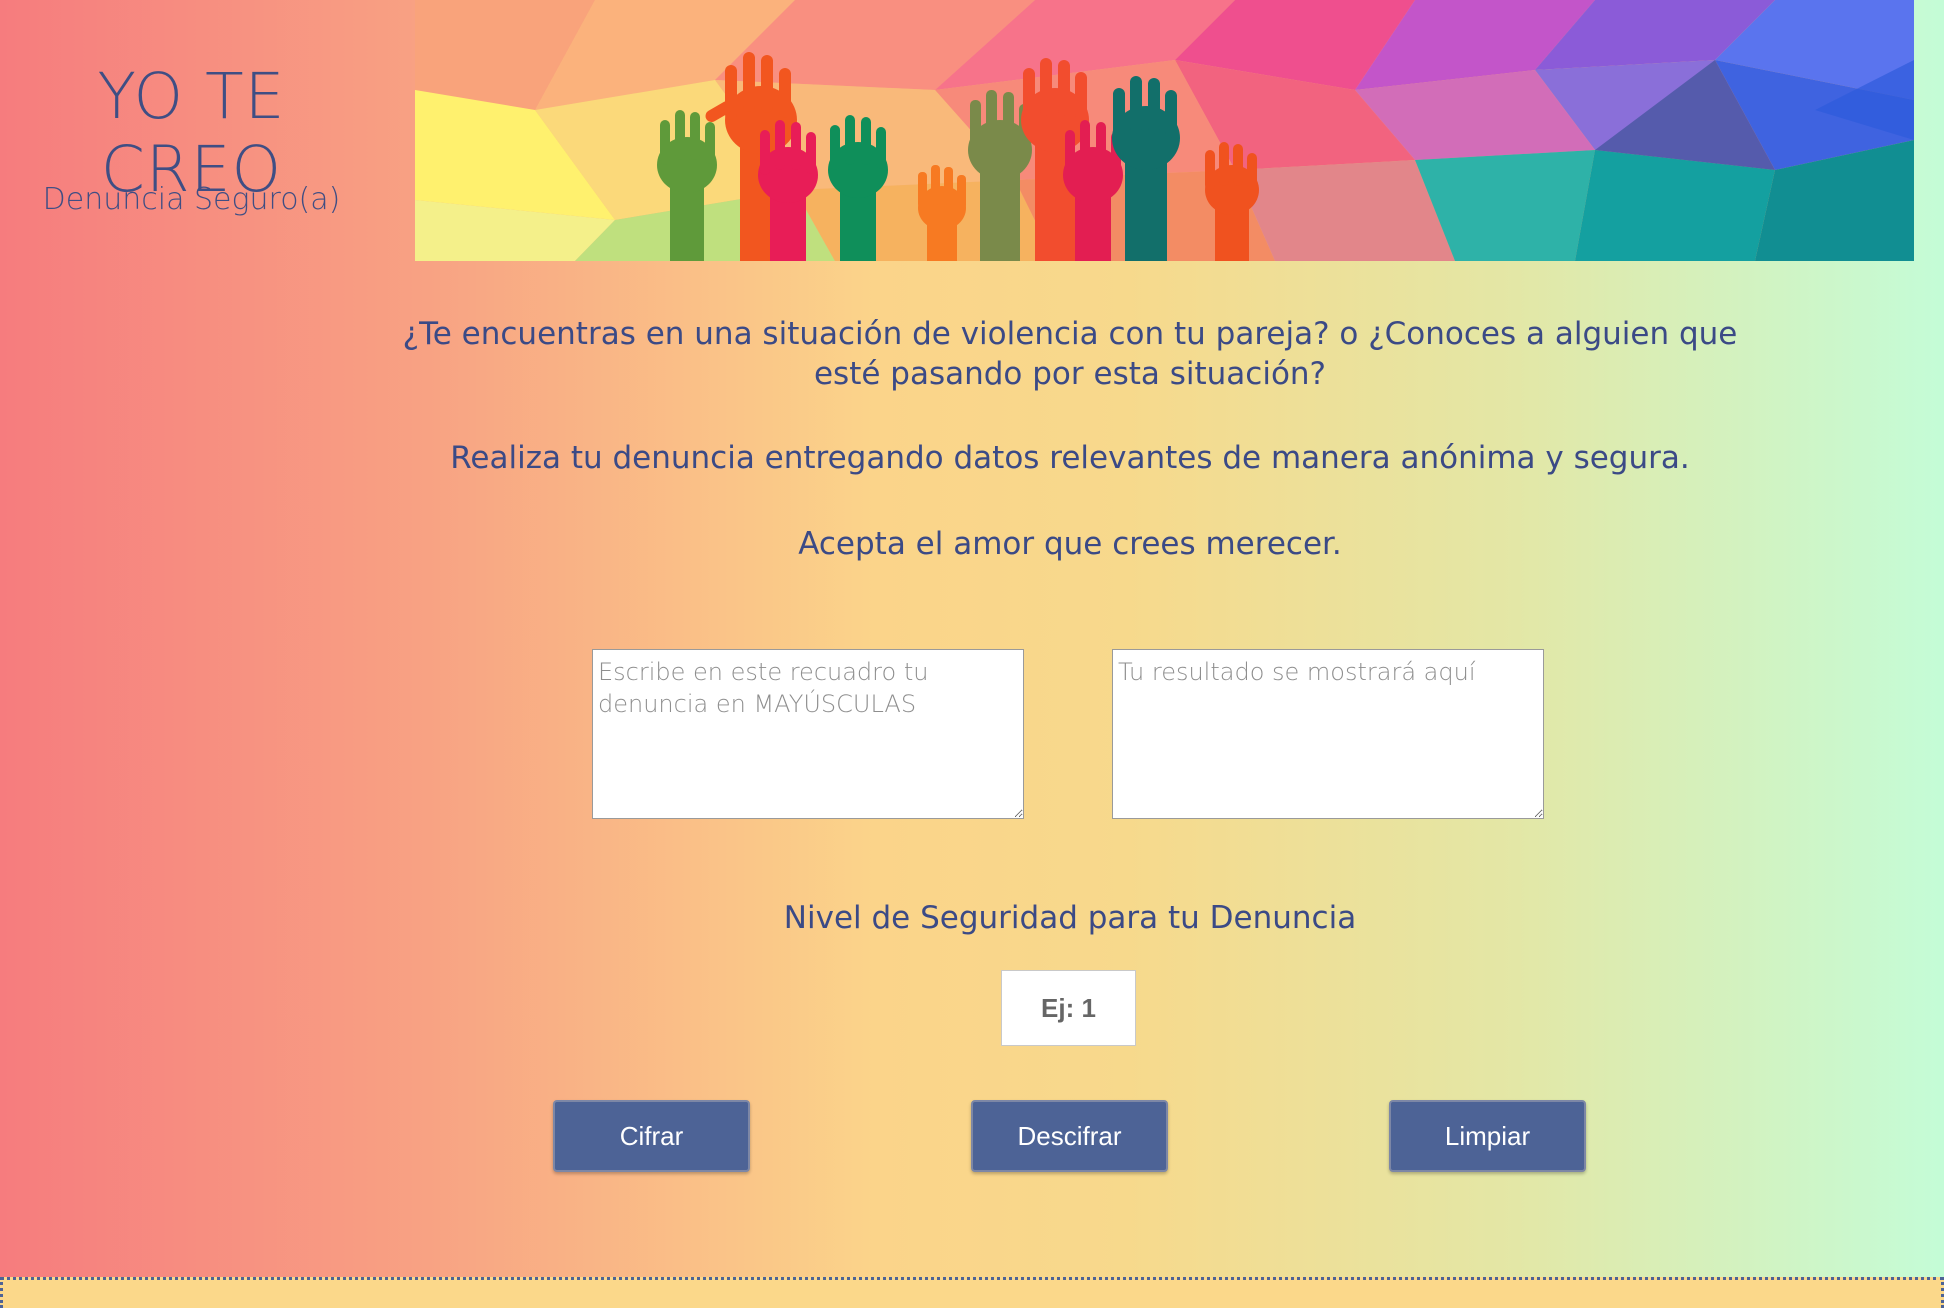 The width and height of the screenshot is (1944, 1308). Describe the element at coordinates (1070, 544) in the screenshot. I see `intro-accept-text: Acepta el amor que crees merecer.` at that location.